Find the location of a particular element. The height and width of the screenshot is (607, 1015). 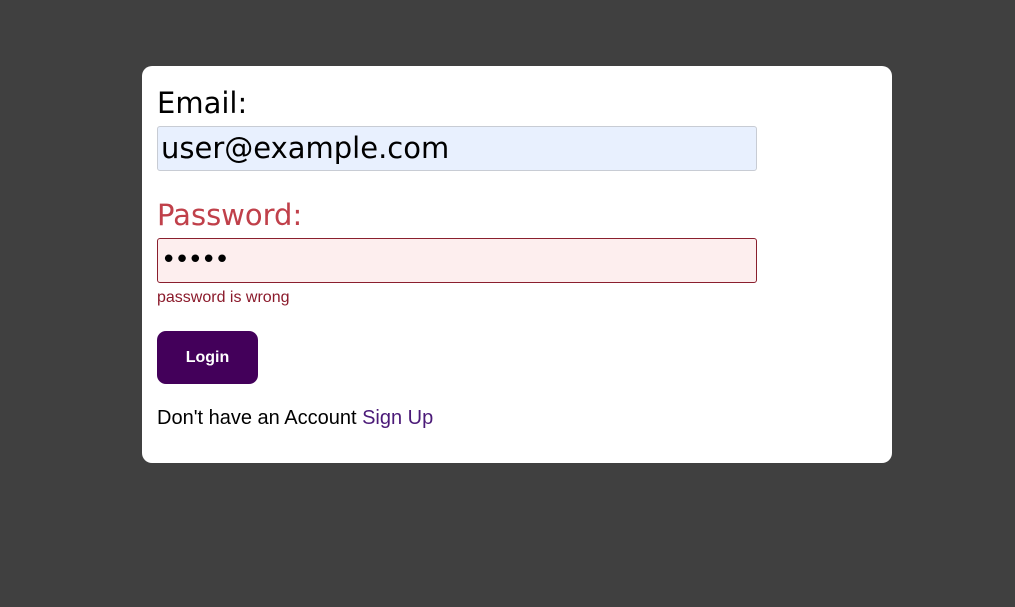

signup-row: Don't have an Account Sign Up is located at coordinates (295, 418).